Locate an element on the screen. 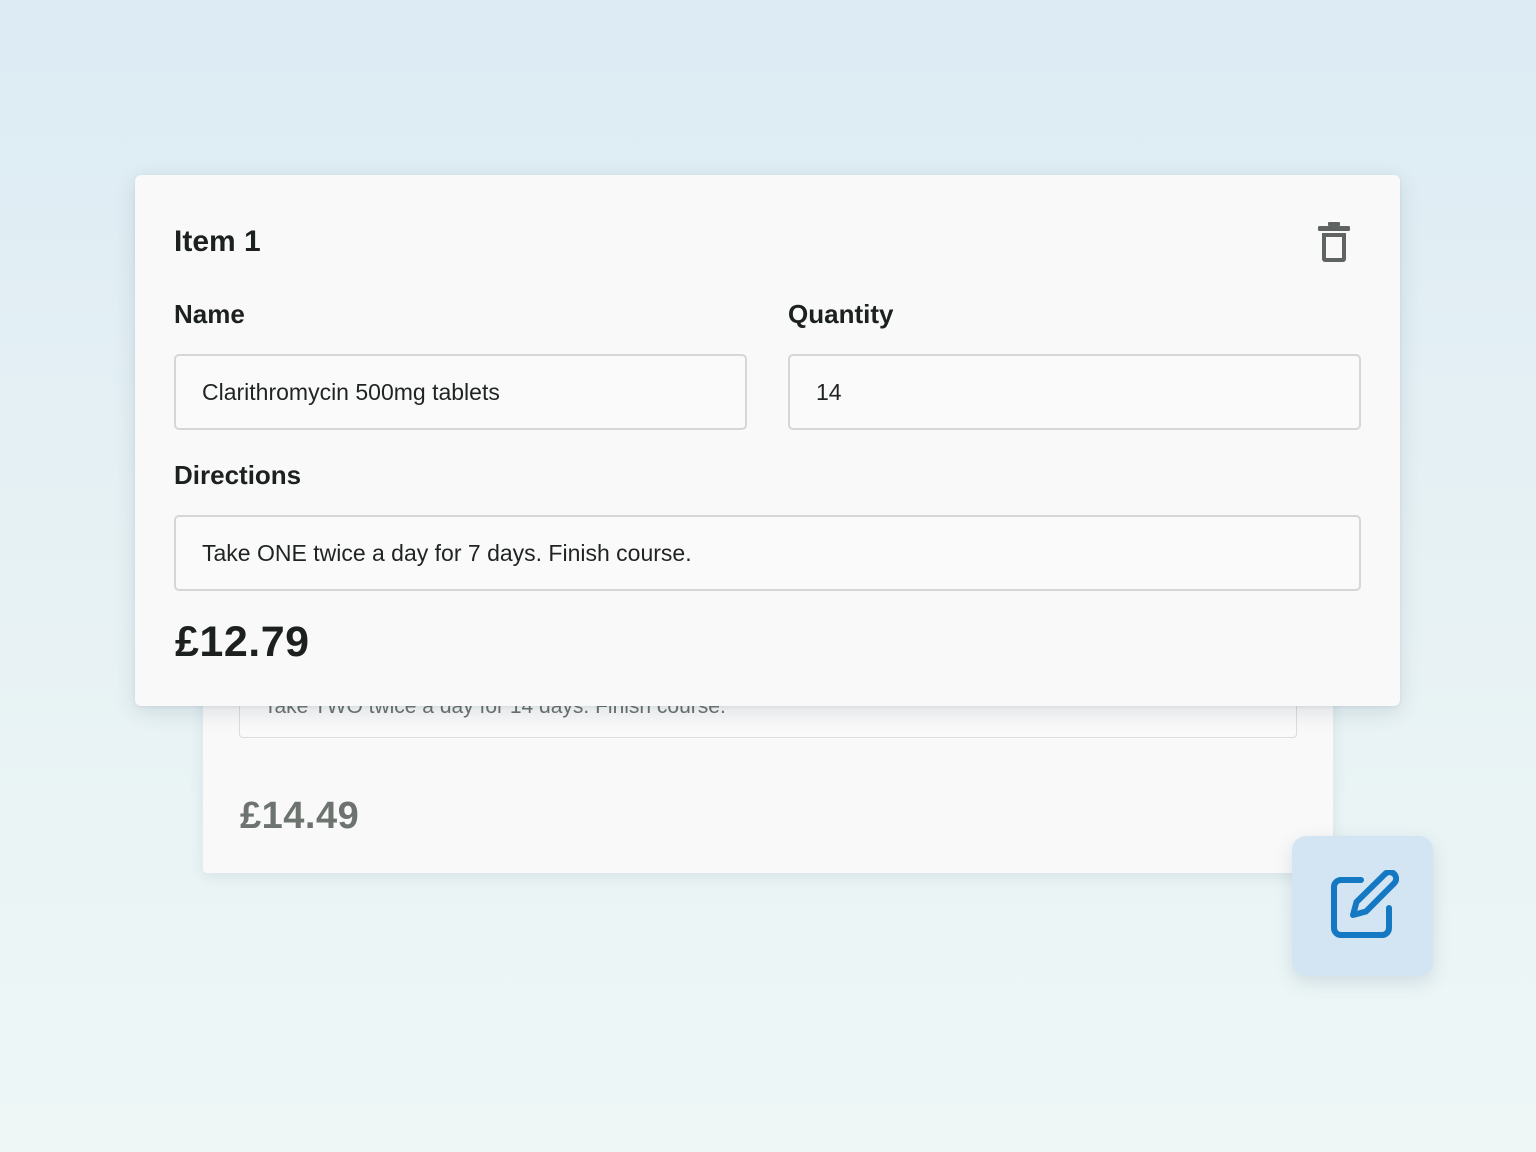 The image size is (1536, 1152). item-price: £12.79 is located at coordinates (242, 642).